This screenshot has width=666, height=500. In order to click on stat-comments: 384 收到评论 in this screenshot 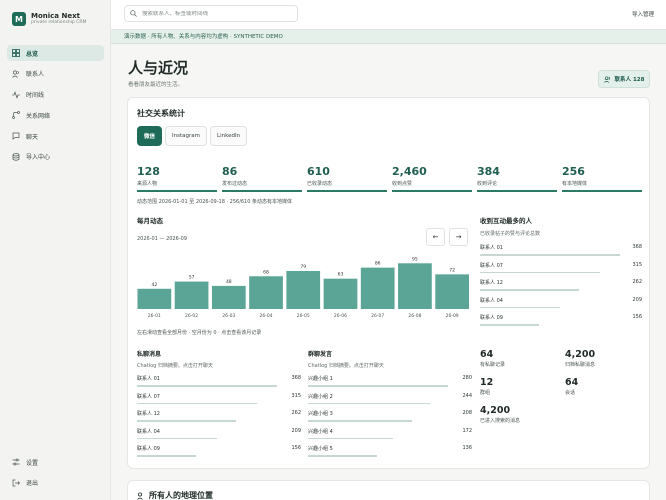, I will do `click(517, 178)`.